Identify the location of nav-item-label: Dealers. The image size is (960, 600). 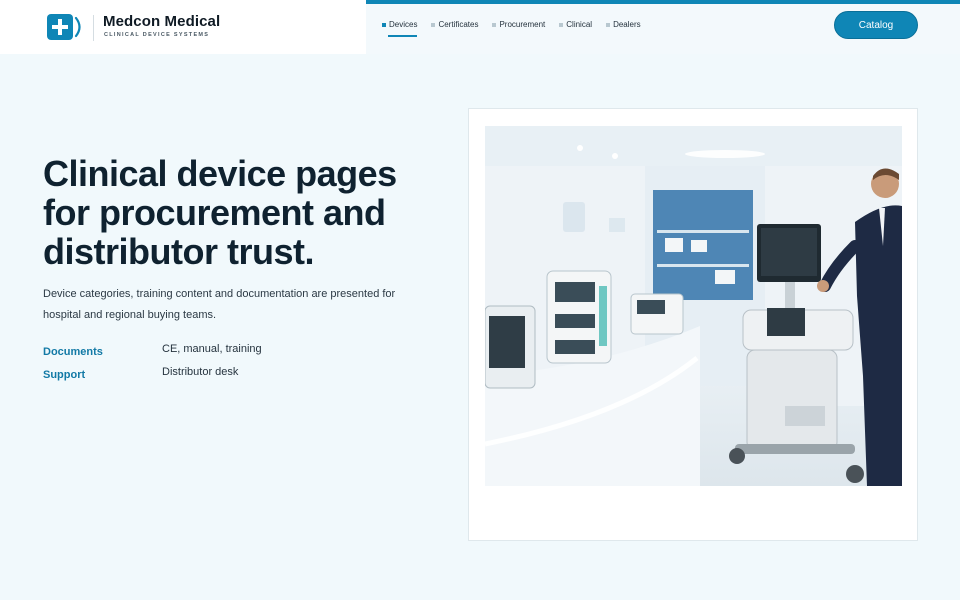
(627, 24).